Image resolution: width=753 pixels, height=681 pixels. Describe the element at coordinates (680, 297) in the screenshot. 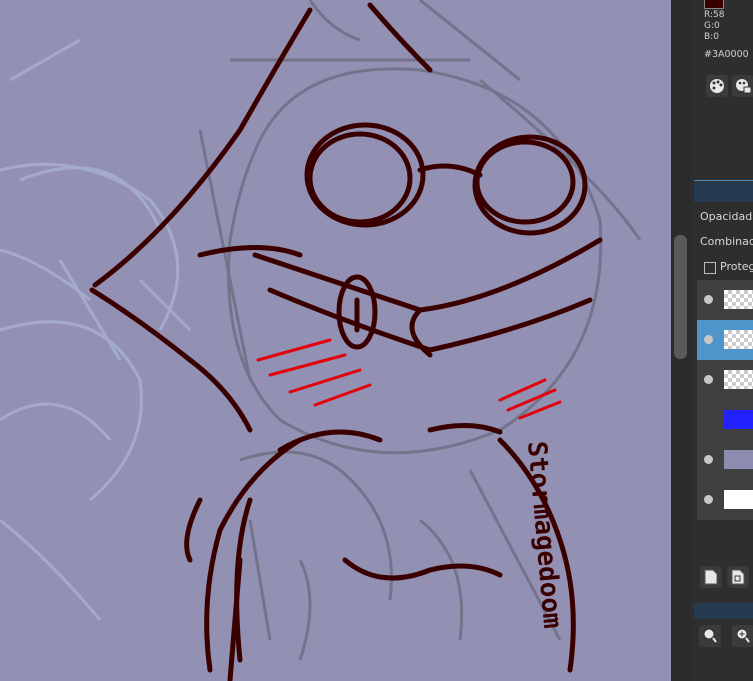

I see `scrollbar-thumb` at that location.